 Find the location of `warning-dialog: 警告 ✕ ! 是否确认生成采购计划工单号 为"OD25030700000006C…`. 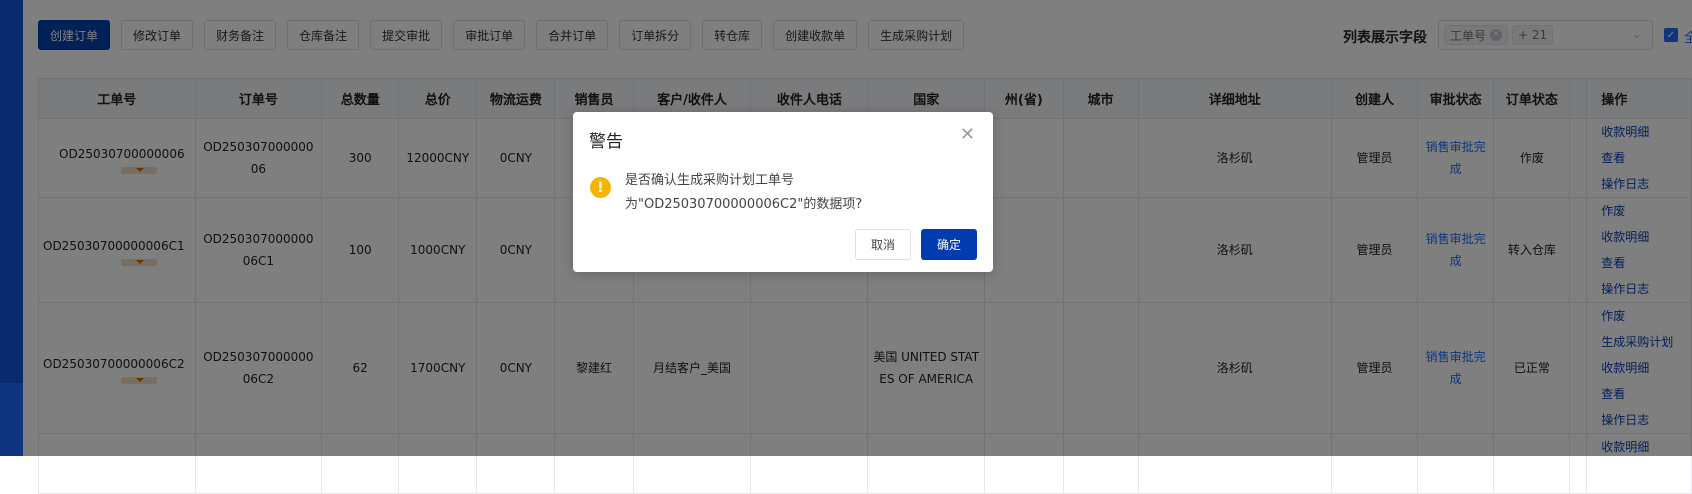

warning-dialog: 警告 ✕ ! 是否确认生成采购计划工单号 为"OD25030700000006C… is located at coordinates (783, 192).